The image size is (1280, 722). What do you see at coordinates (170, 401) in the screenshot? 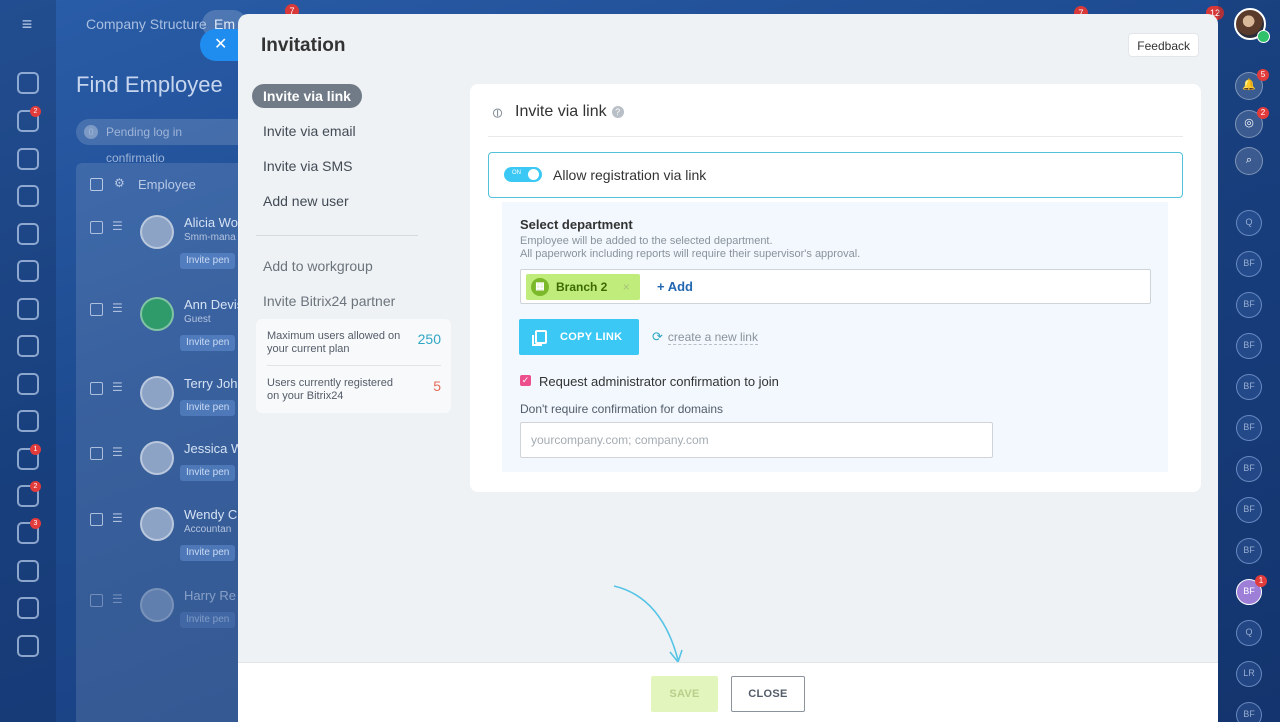
I see `table-row: ☰ Terry Joh Invite pen` at bounding box center [170, 401].